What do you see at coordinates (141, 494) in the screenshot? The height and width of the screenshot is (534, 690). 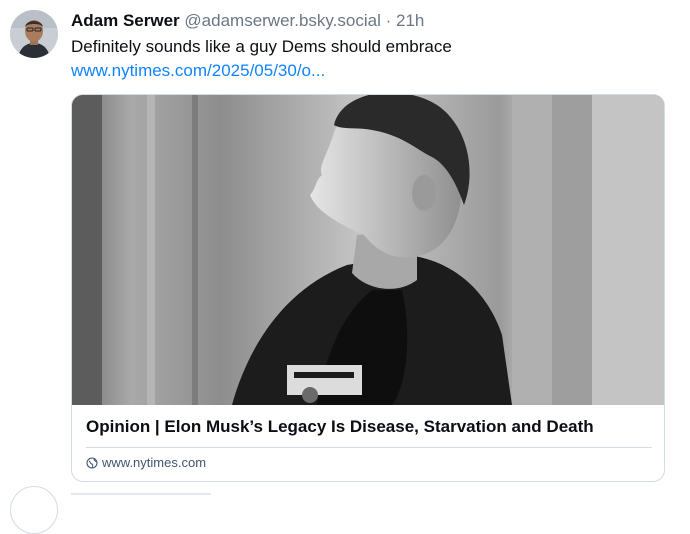 I see `next-post-placeholder` at bounding box center [141, 494].